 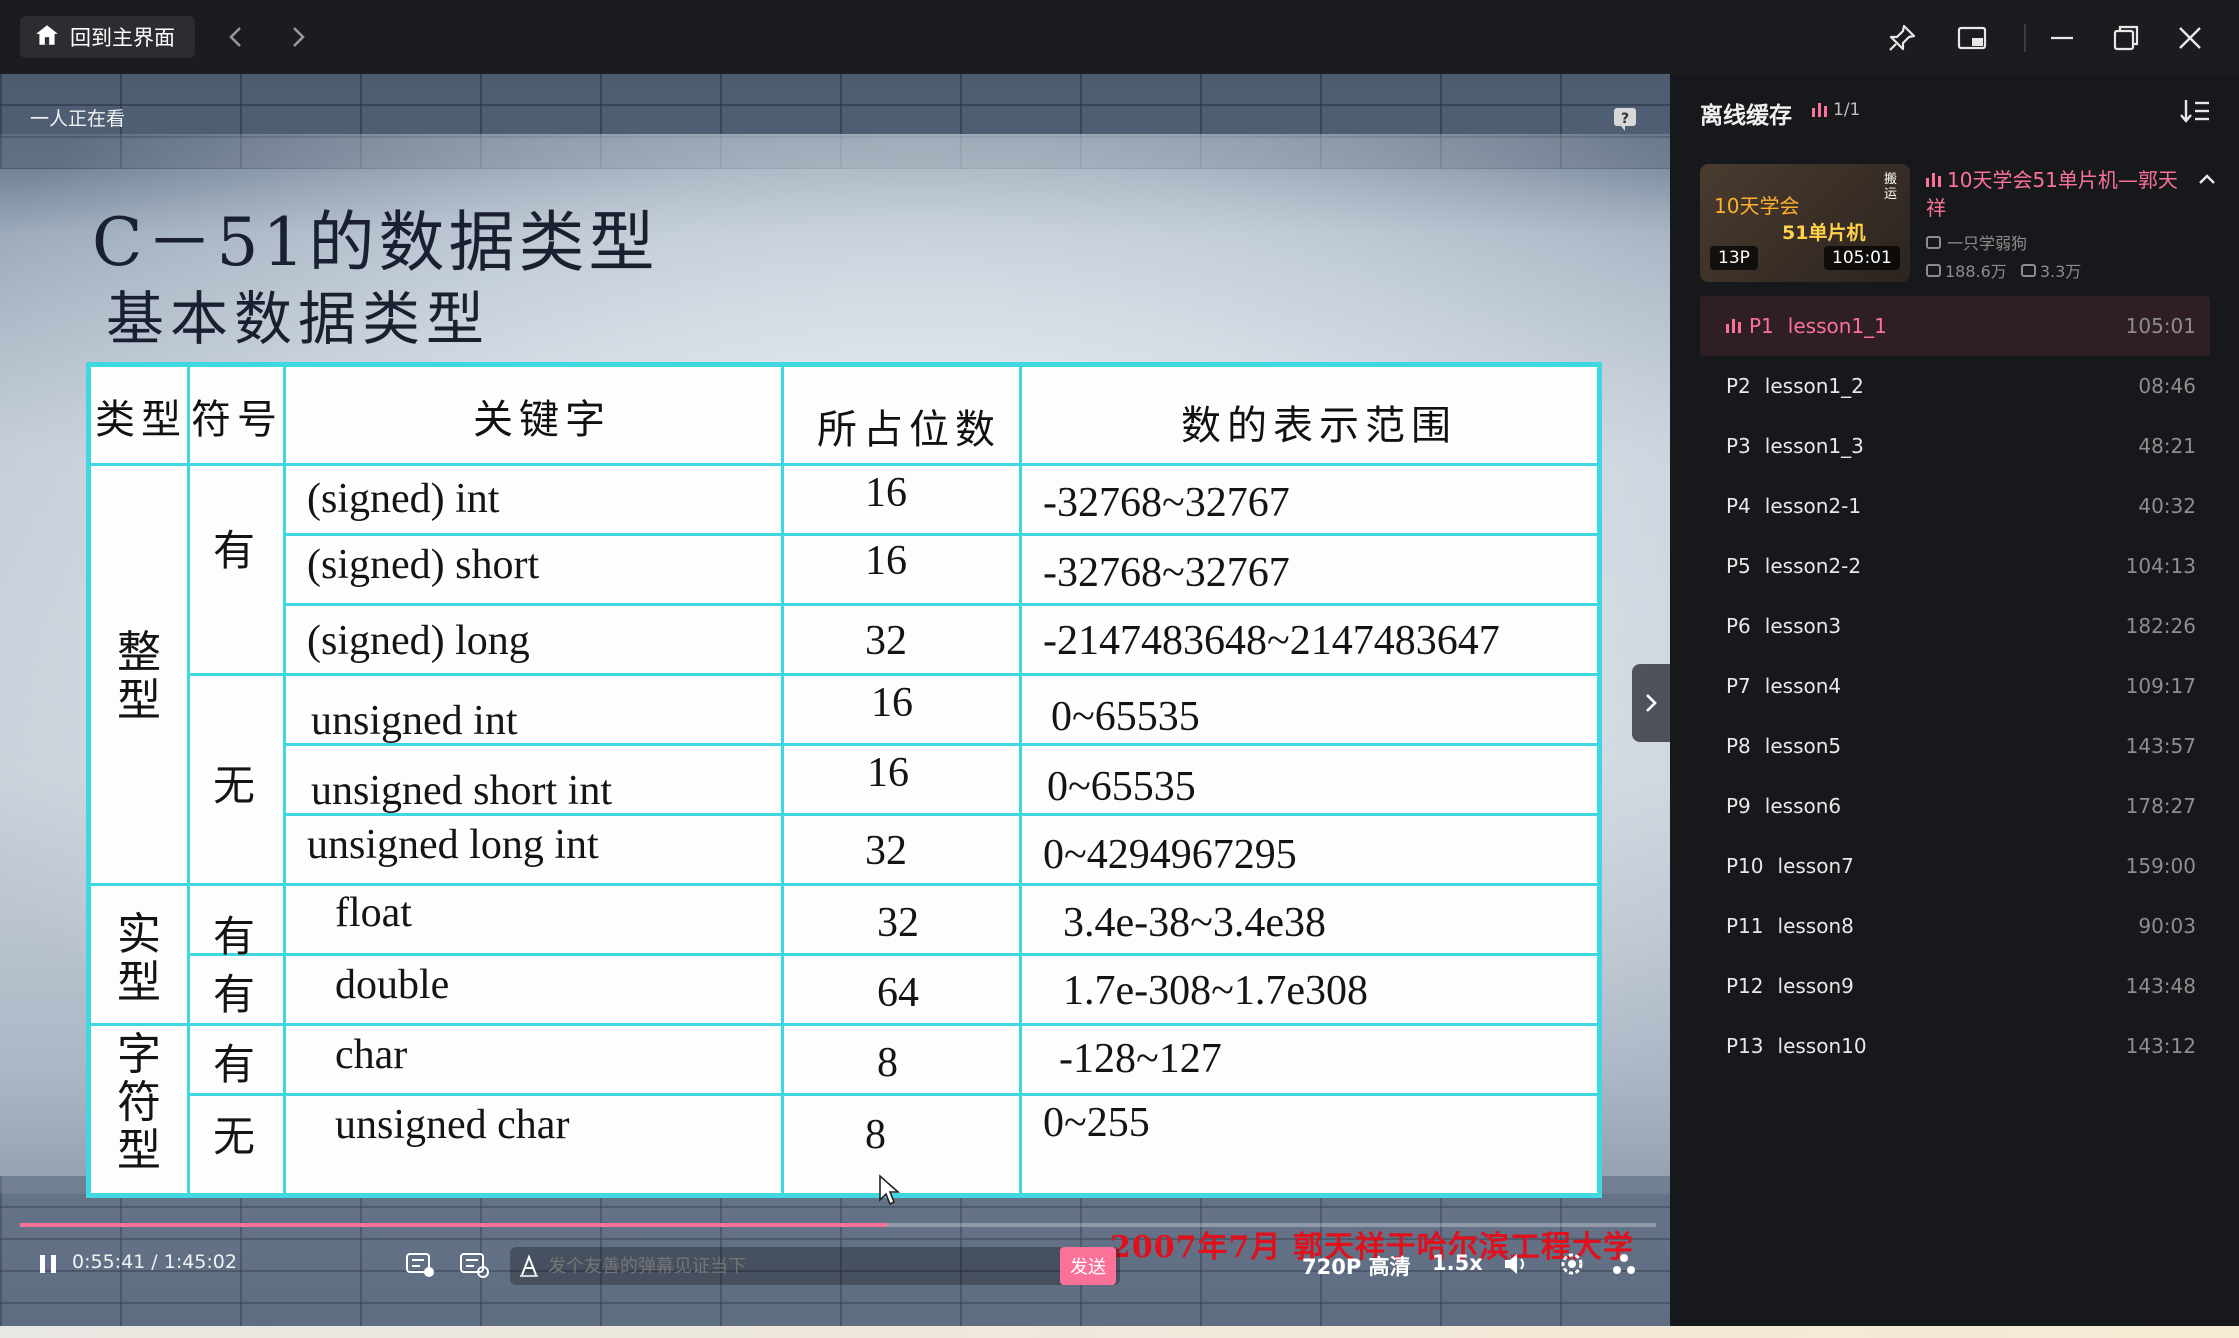 What do you see at coordinates (1837, 326) in the screenshot?
I see `episode-name: lesson1_1` at bounding box center [1837, 326].